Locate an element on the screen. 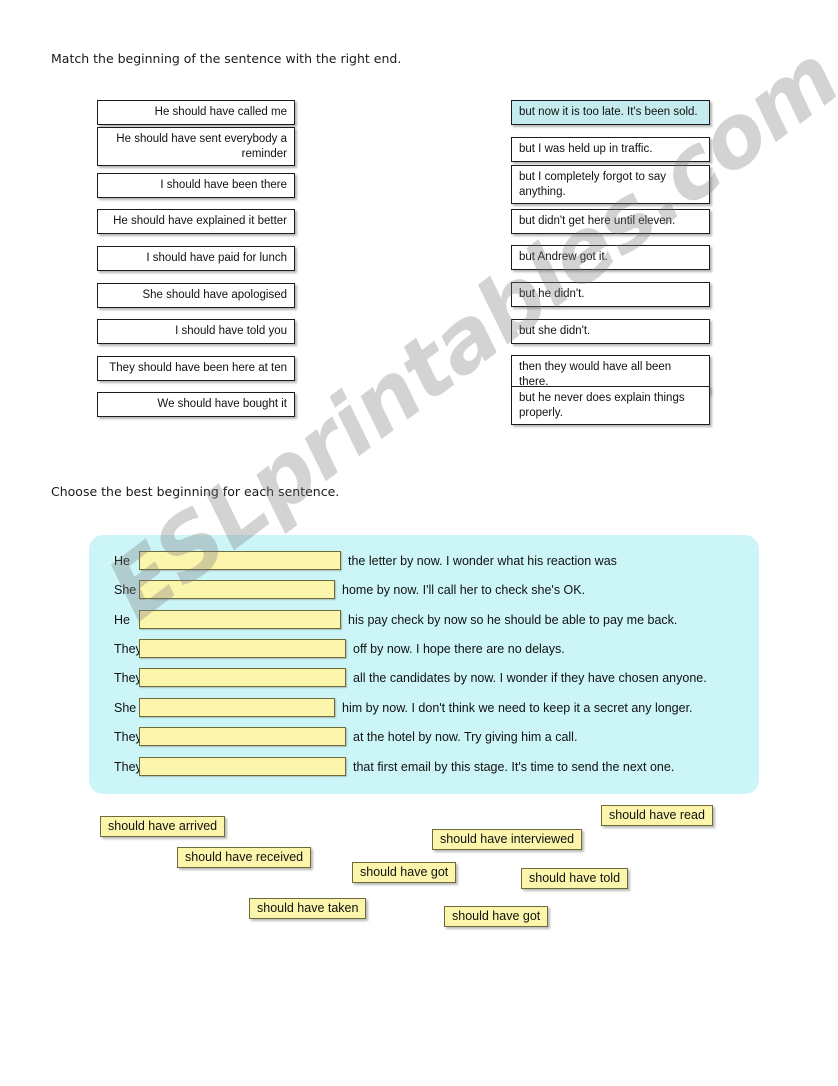 Image resolution: width=838 pixels, height=1086 pixels. word-bank-tile: should have received is located at coordinates (244, 857).